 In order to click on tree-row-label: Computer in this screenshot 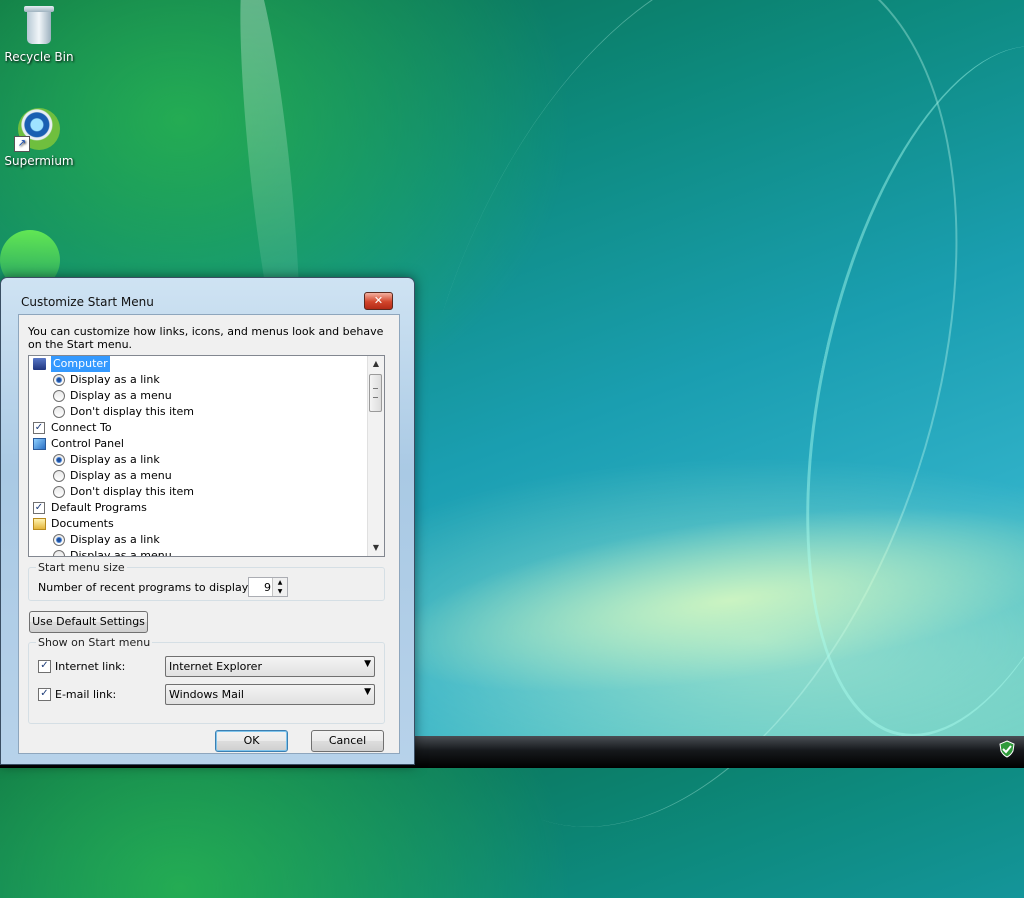, I will do `click(80, 364)`.